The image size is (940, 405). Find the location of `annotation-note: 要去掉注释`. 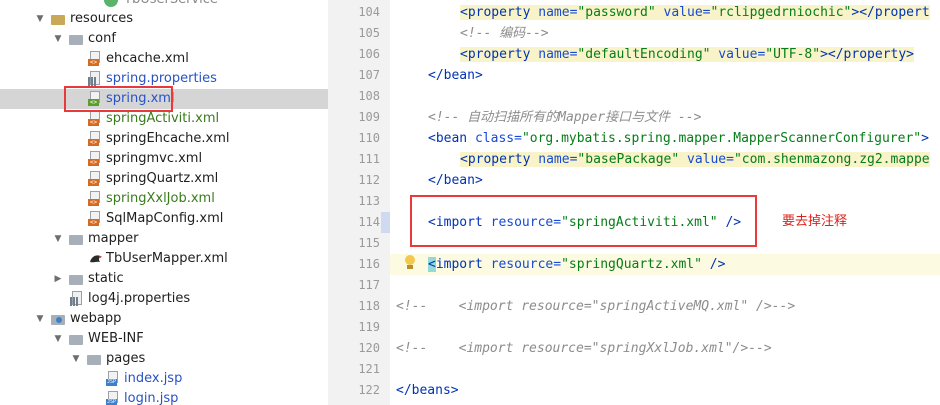

annotation-note: 要去掉注释 is located at coordinates (815, 221).